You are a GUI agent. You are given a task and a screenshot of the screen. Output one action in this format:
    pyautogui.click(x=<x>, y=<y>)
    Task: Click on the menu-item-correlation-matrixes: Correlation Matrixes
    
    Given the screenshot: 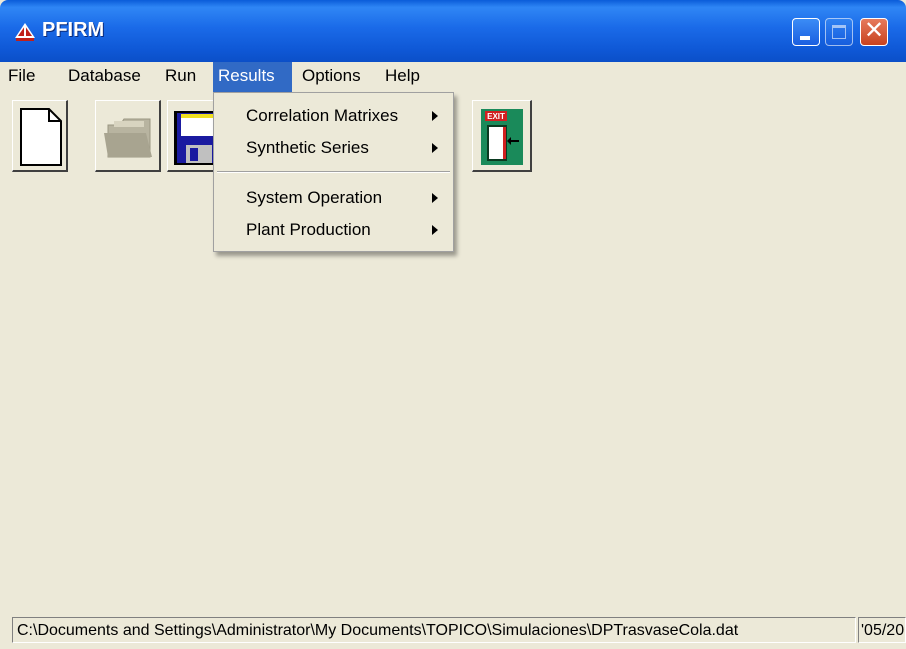 What is the action you would take?
    pyautogui.click(x=333, y=116)
    